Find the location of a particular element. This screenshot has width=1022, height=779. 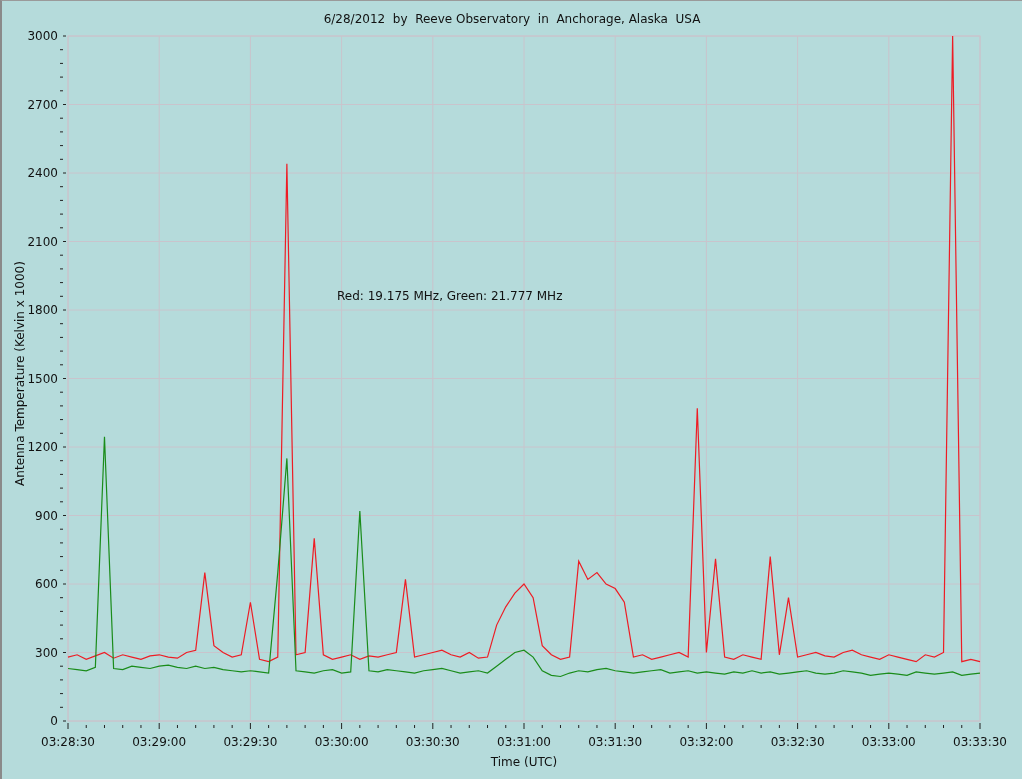

y-axis-label: Antenna Temperature (Kelvin x 1000) is located at coordinates (20, 373).